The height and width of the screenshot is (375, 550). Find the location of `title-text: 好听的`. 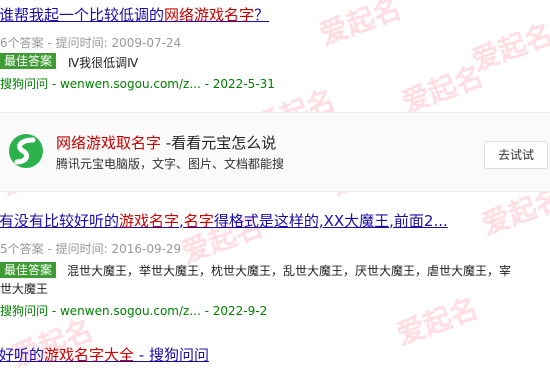

title-text: 好听的 is located at coordinates (22, 355).